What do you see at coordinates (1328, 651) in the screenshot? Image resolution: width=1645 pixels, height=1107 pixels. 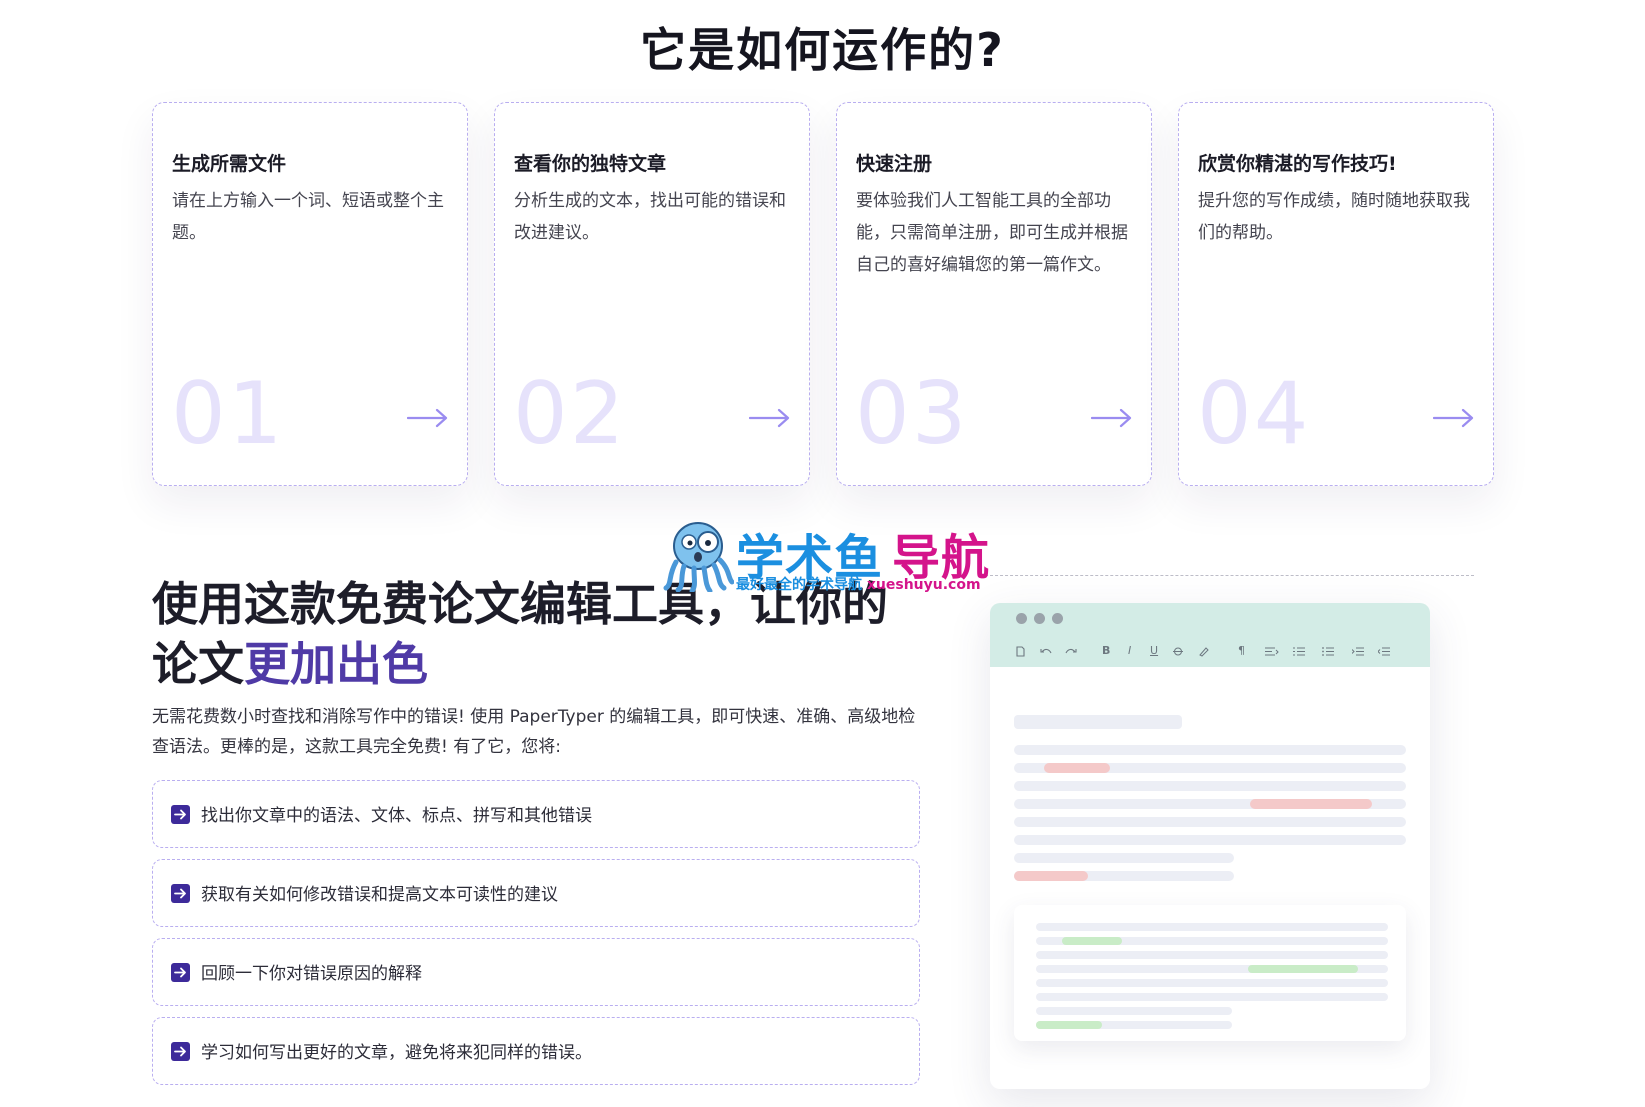 I see `unordered-list-icon` at bounding box center [1328, 651].